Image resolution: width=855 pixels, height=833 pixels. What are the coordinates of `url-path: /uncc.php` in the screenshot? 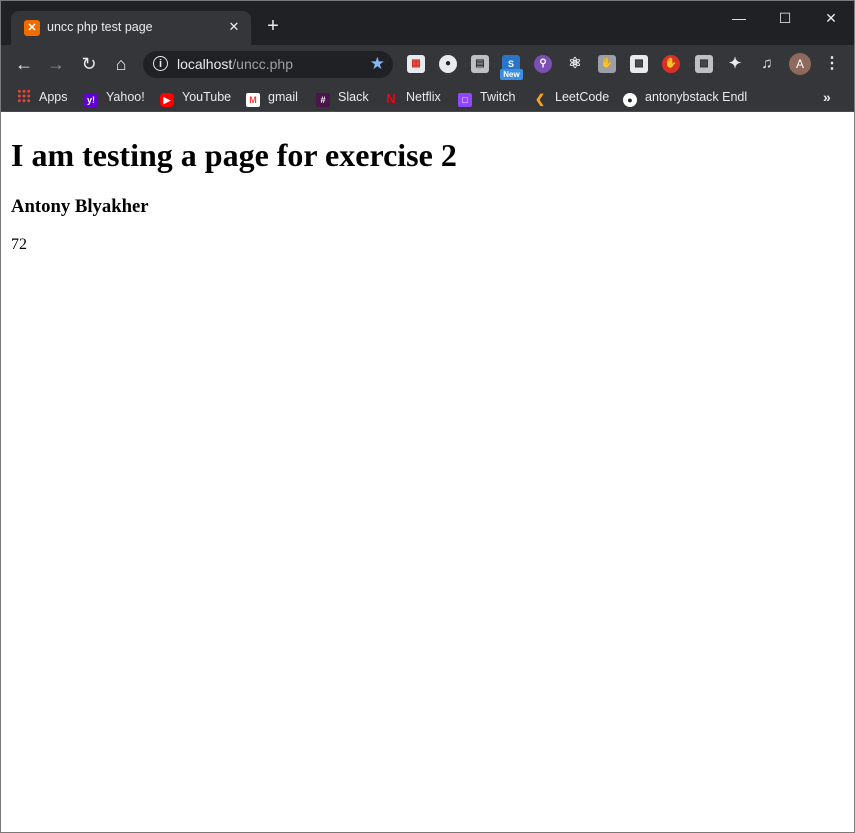 It's located at (262, 64).